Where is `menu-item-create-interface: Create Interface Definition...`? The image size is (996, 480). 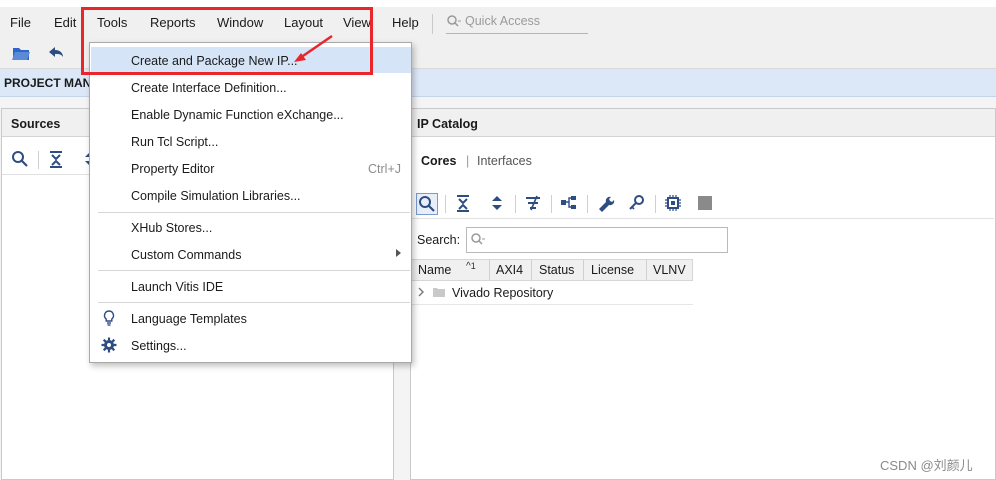 menu-item-create-interface: Create Interface Definition... is located at coordinates (251, 87).